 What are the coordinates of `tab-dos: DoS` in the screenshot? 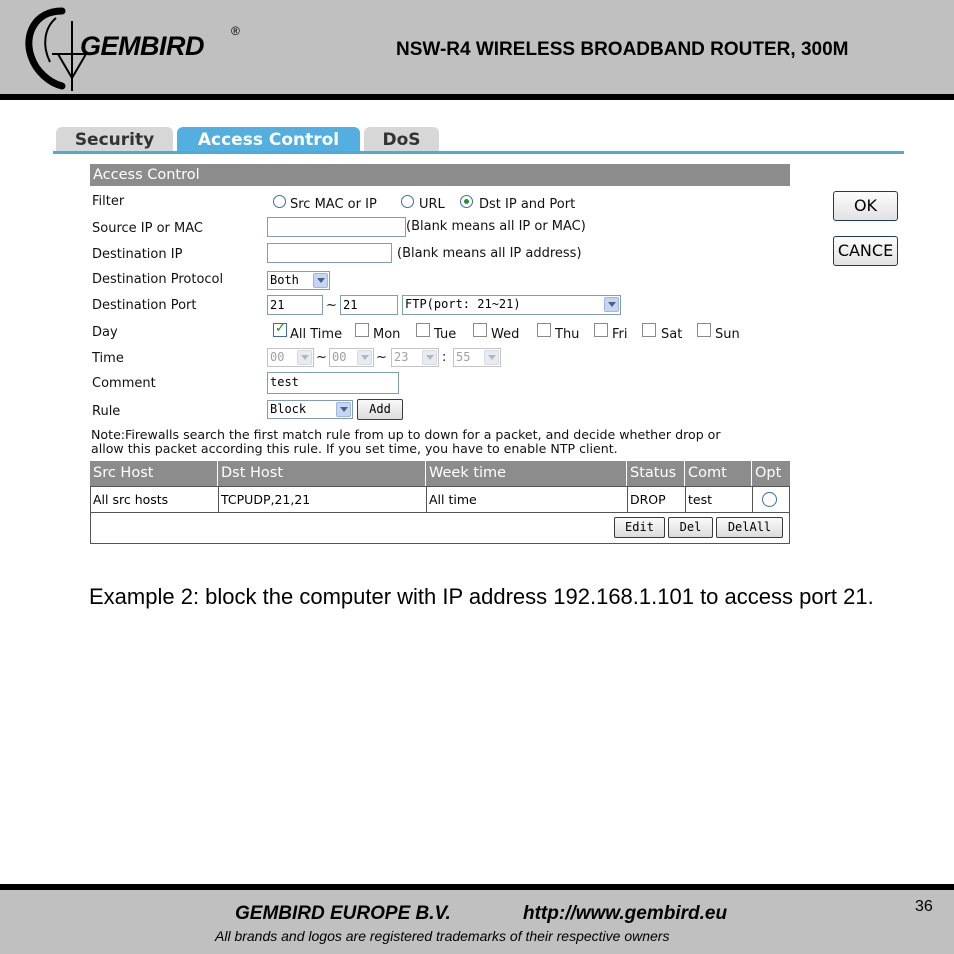 It's located at (401, 139).